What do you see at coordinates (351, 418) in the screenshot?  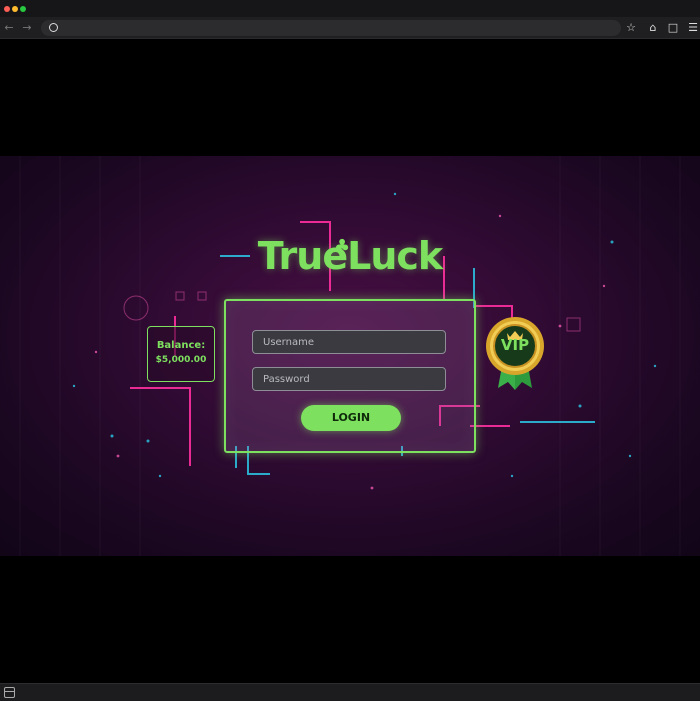 I see `login-button: LOGIN` at bounding box center [351, 418].